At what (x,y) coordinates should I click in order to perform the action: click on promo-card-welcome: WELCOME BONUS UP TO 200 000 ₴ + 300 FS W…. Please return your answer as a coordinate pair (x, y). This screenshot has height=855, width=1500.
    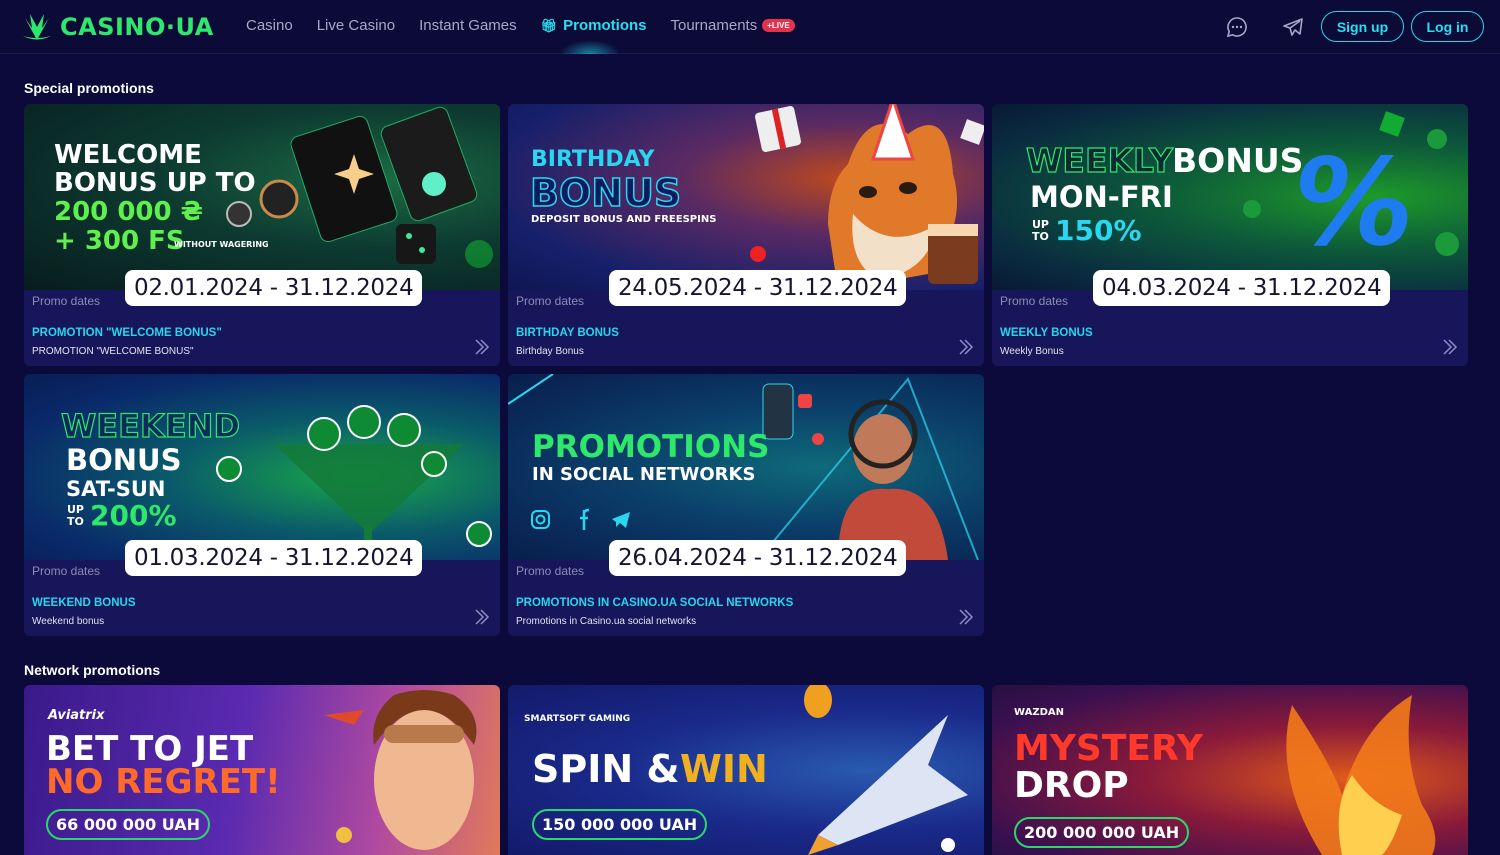
    Looking at the image, I should click on (262, 235).